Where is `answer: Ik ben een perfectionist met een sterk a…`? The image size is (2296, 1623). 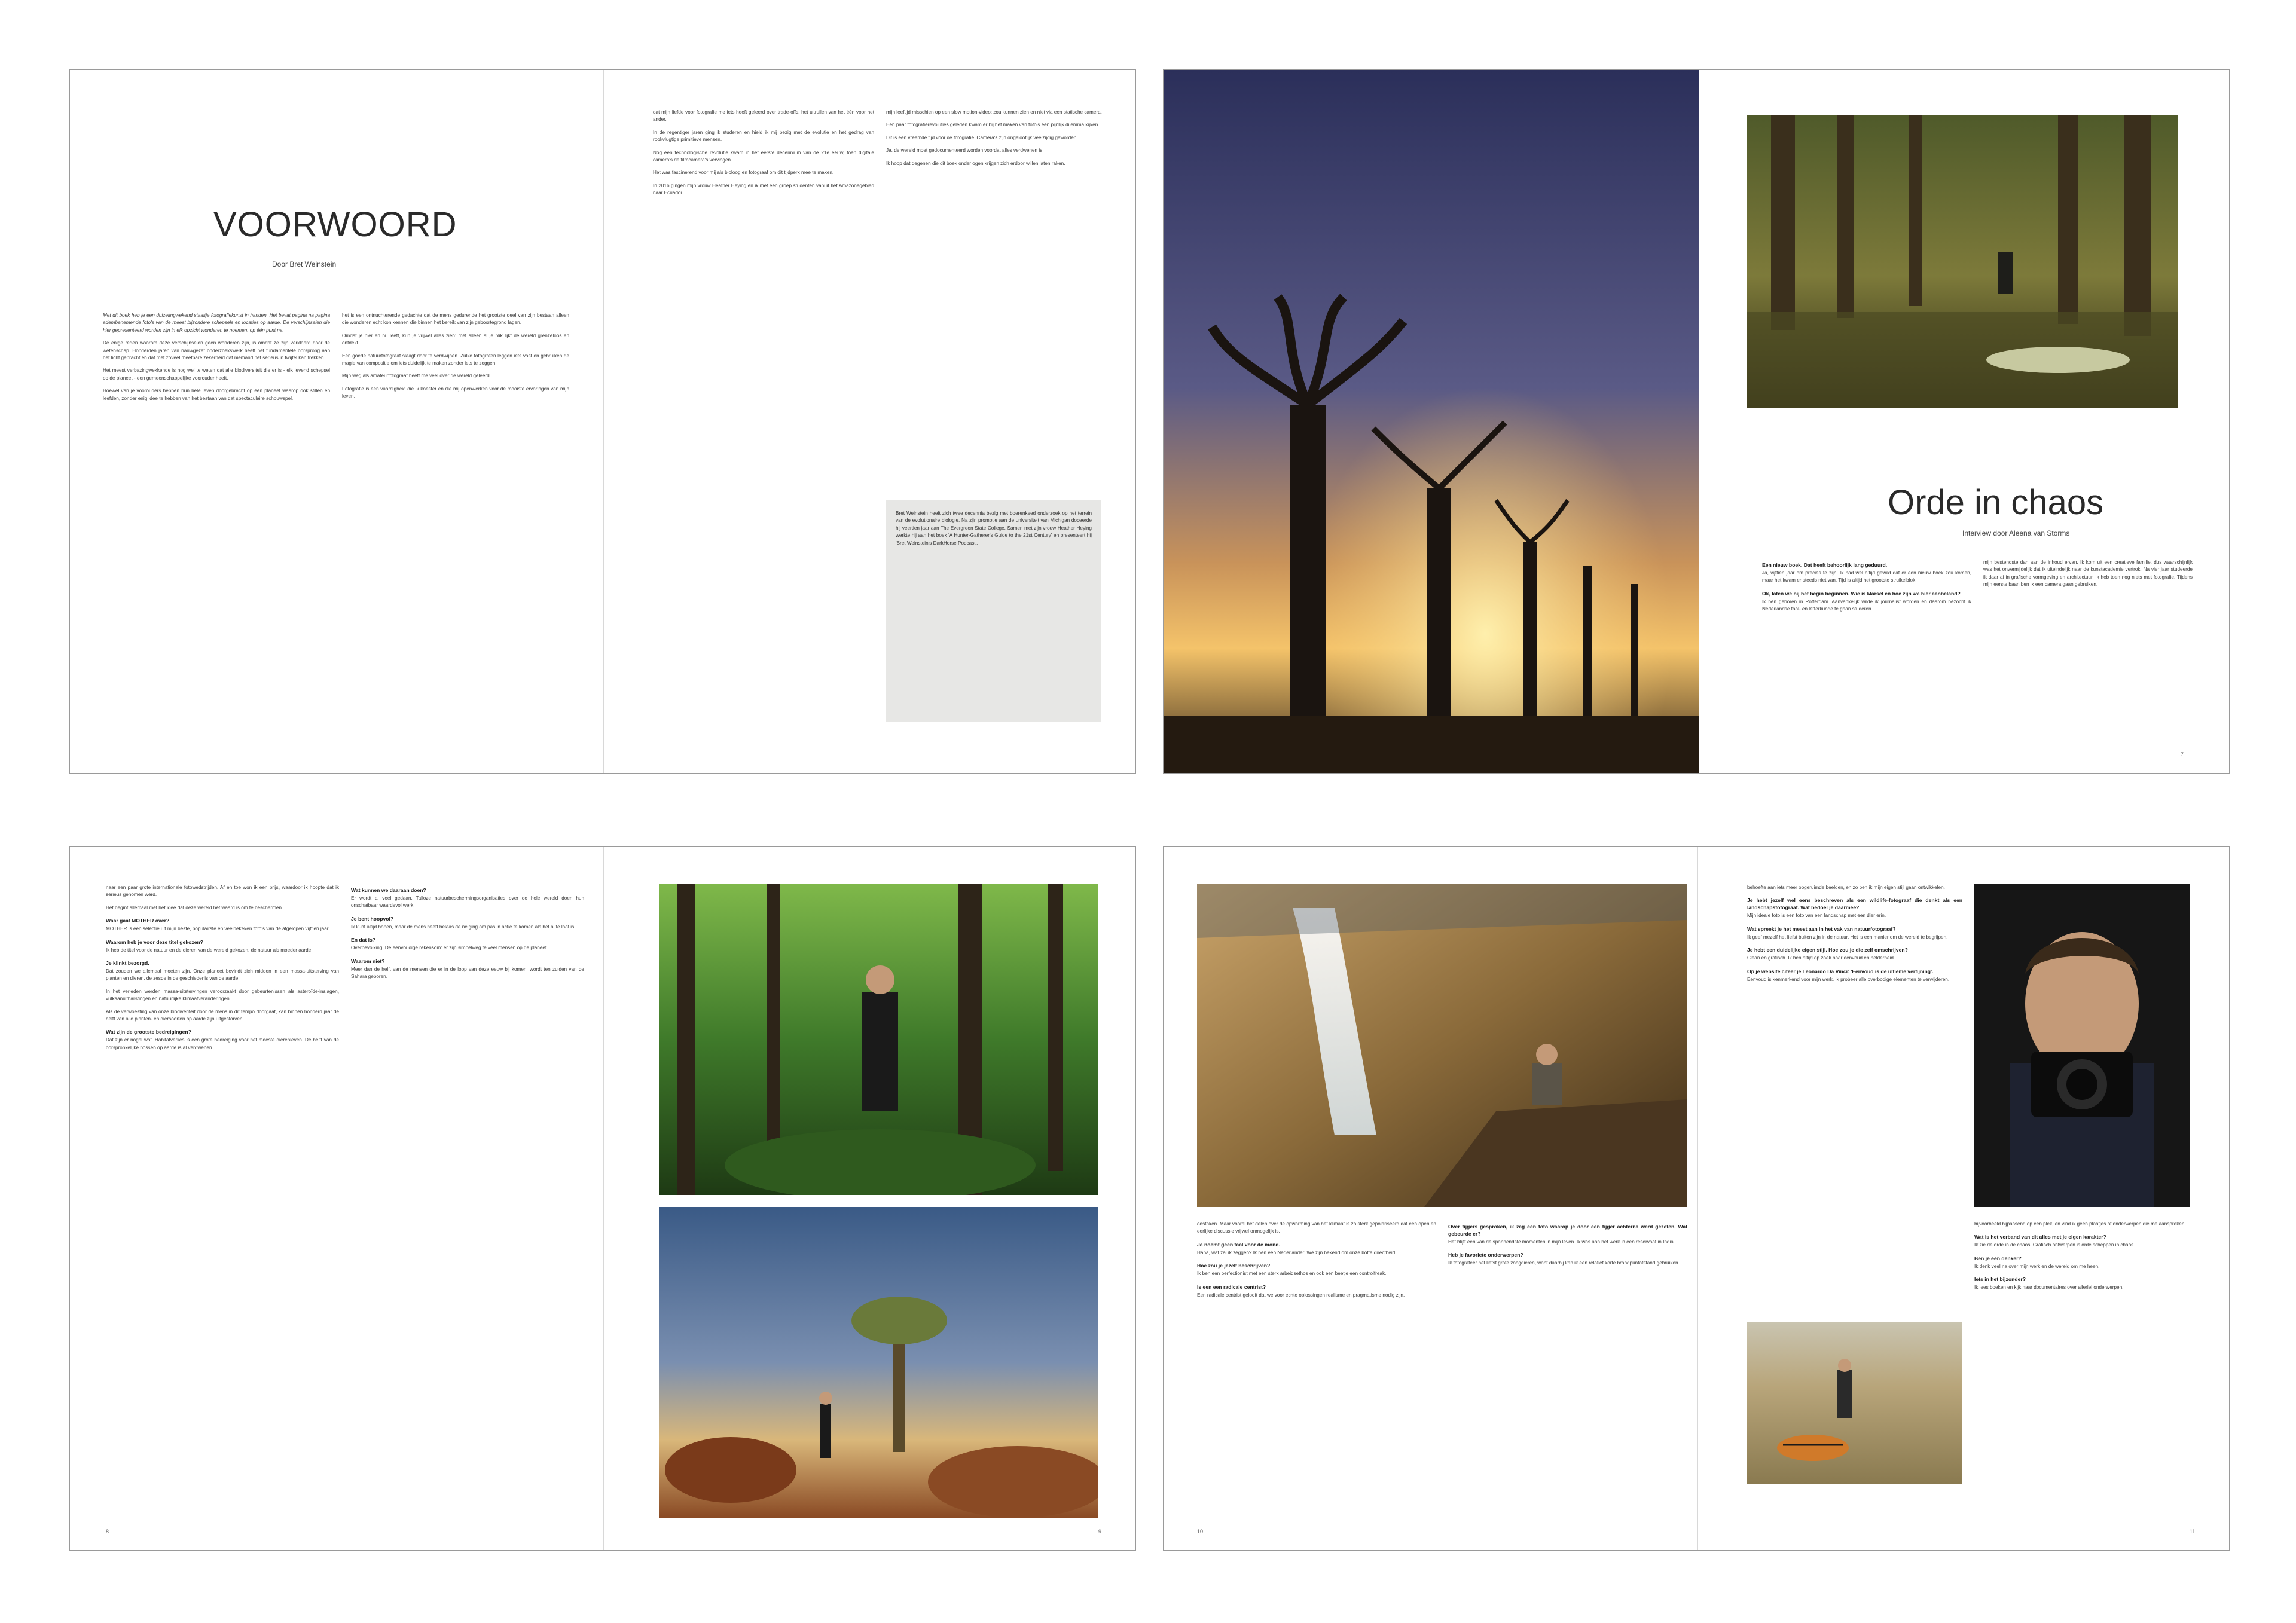 answer: Ik ben een perfectionist met een sterk a… is located at coordinates (1292, 1274).